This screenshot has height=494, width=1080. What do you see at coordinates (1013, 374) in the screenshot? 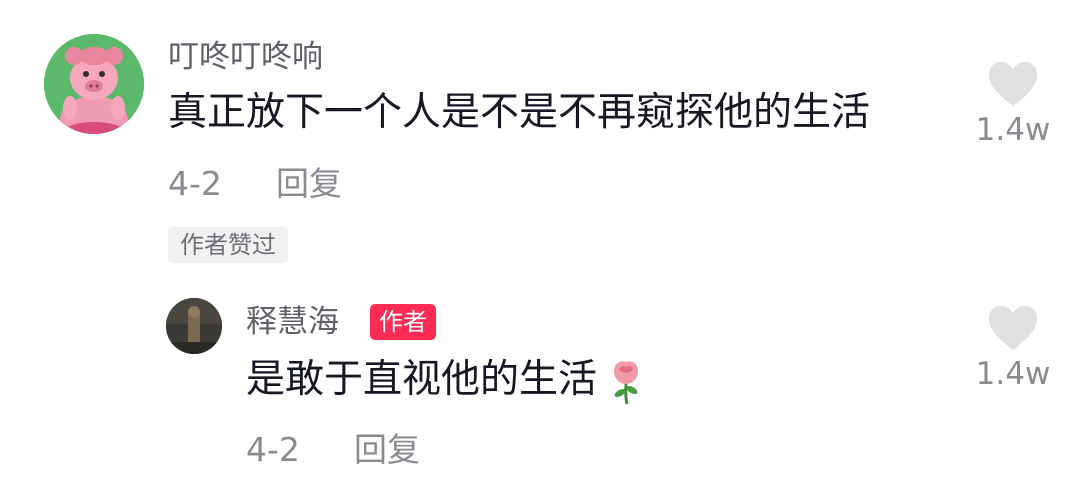
I see `reply-like-count: 1.4w` at bounding box center [1013, 374].